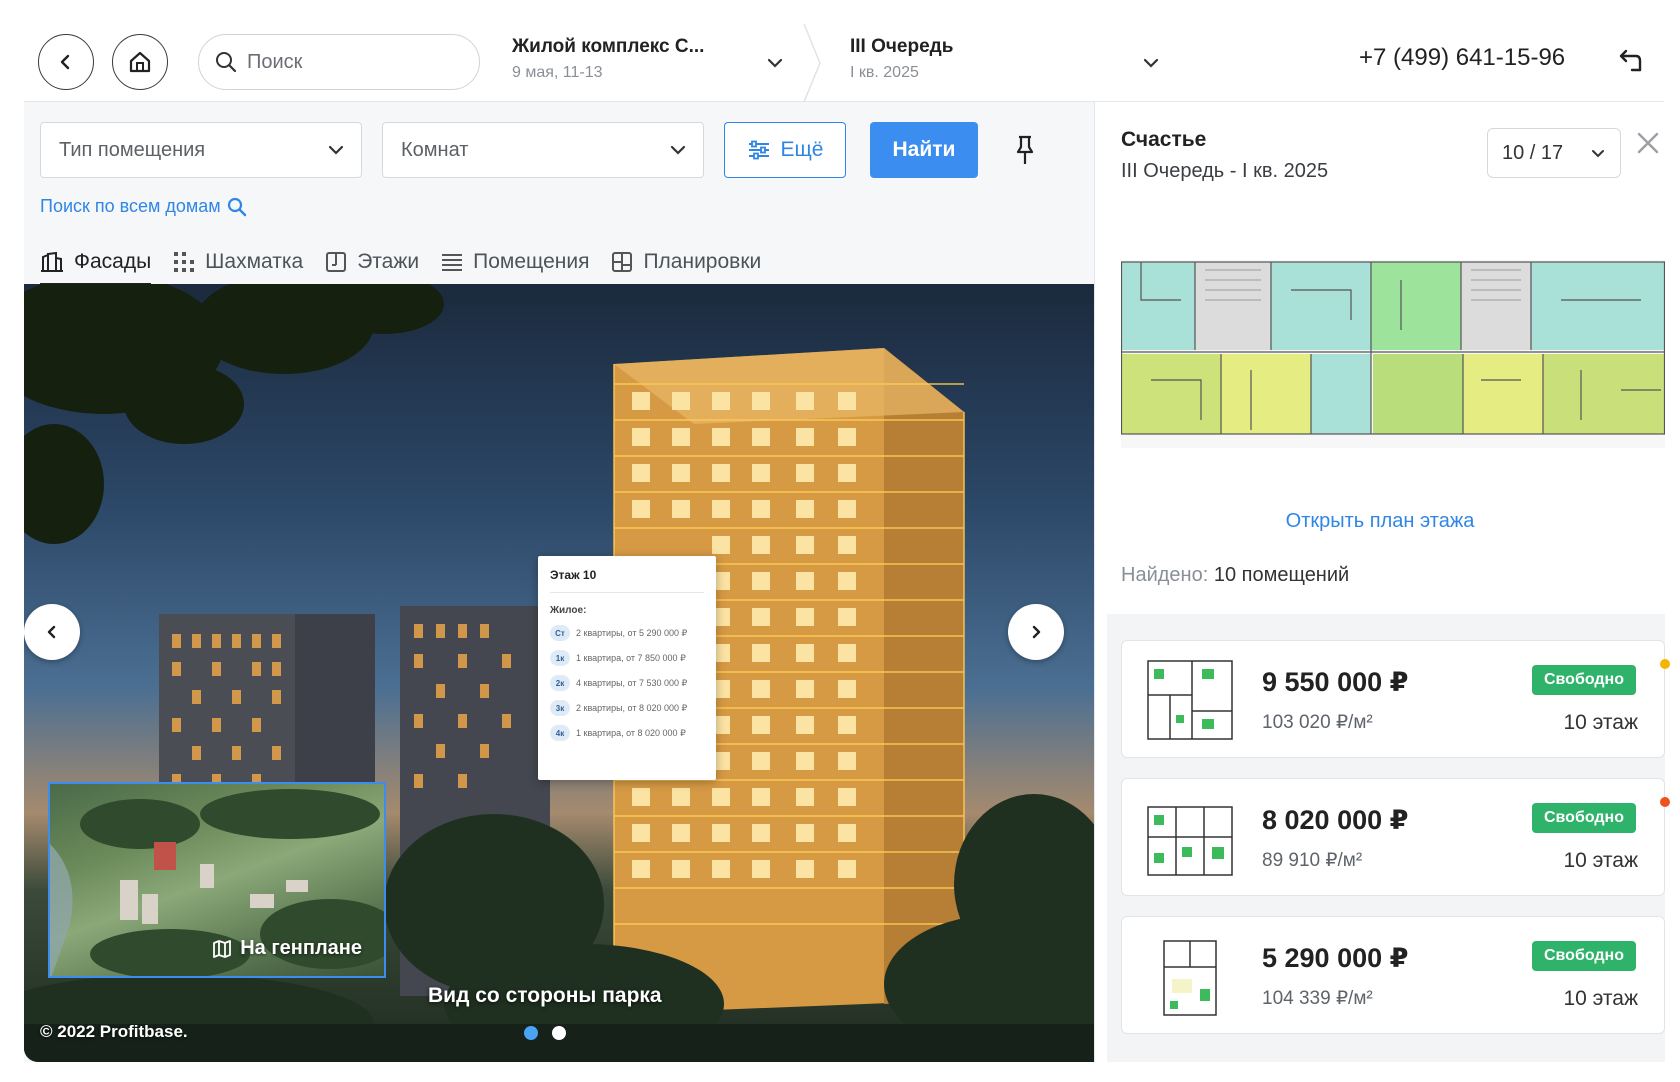 The height and width of the screenshot is (1082, 1680). I want to click on home-icon, so click(140, 62).